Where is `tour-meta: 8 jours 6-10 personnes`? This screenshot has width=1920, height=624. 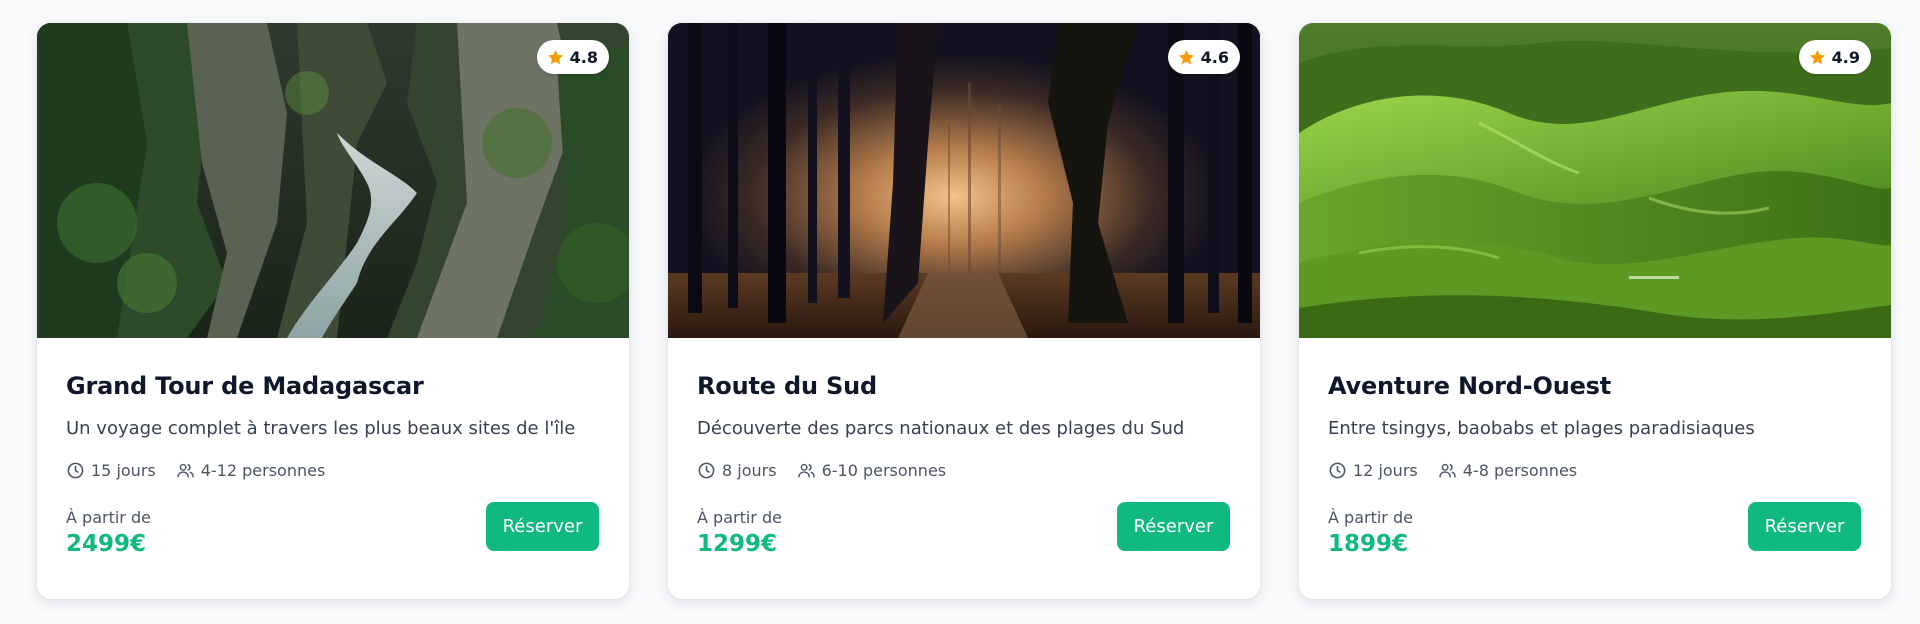 tour-meta: 8 jours 6-10 personnes is located at coordinates (963, 470).